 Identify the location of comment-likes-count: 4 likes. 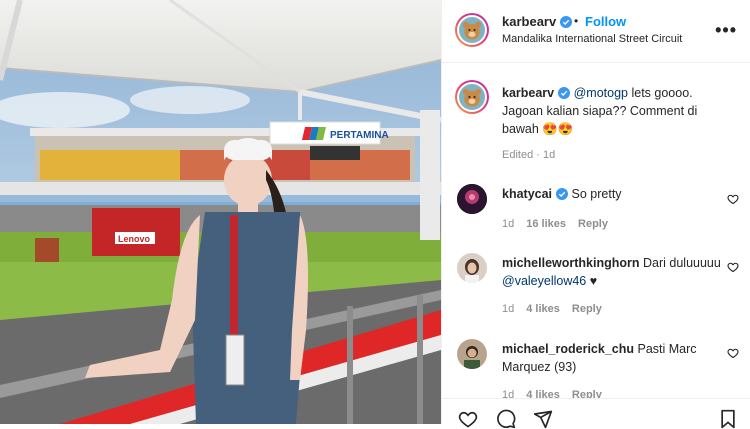
(543, 309).